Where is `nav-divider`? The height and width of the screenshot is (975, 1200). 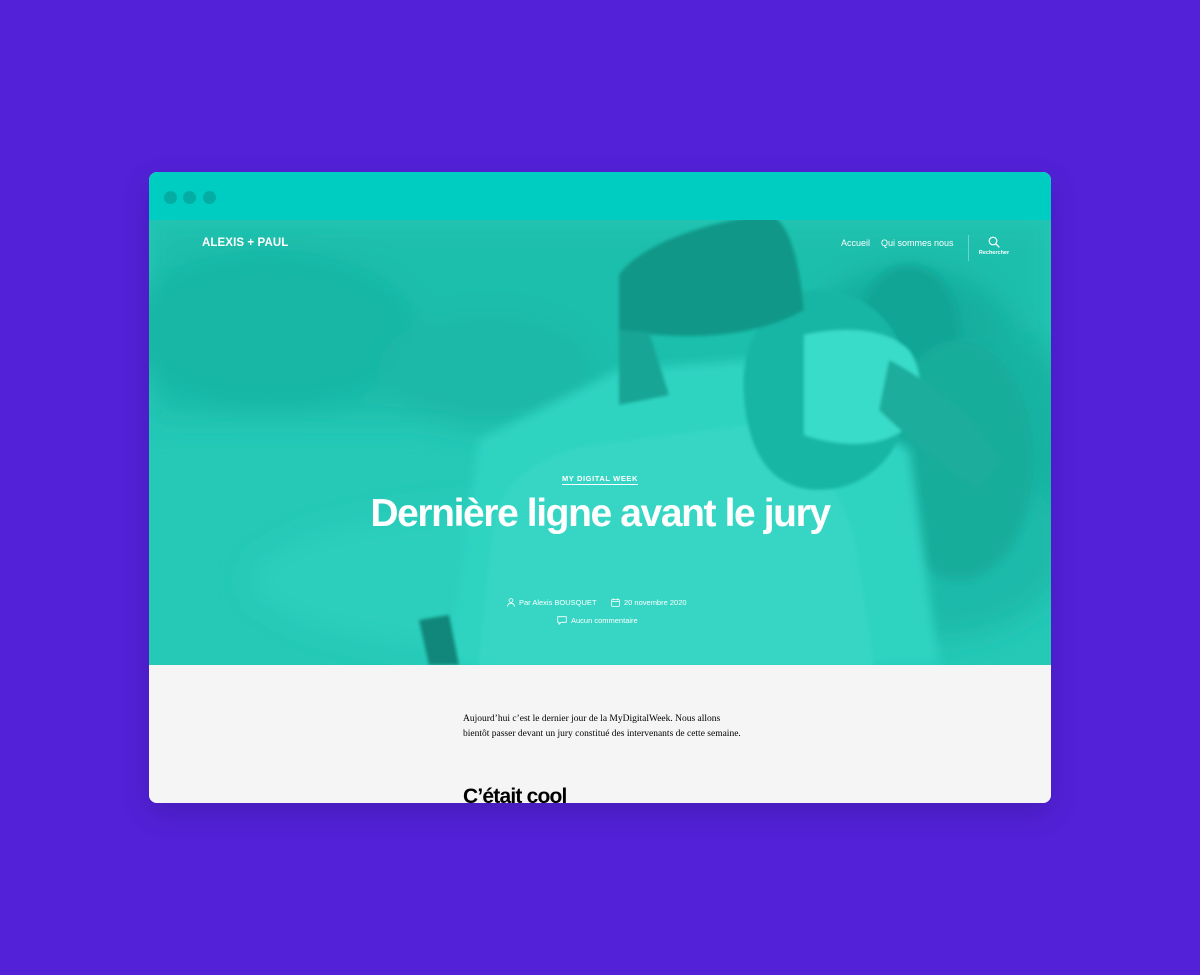
nav-divider is located at coordinates (968, 248).